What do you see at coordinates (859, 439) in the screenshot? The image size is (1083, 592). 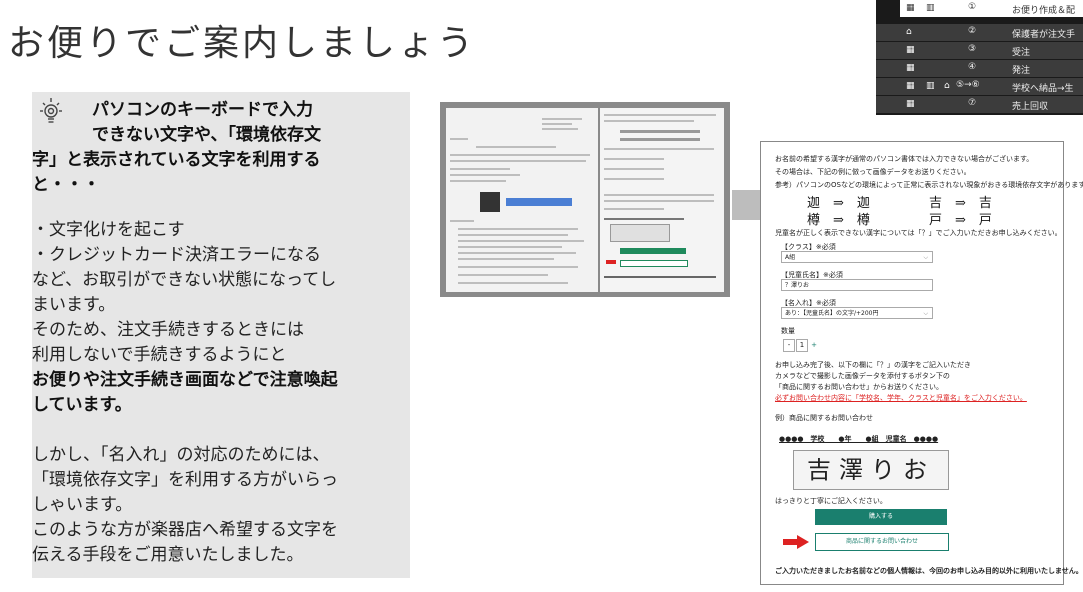 I see `sample-header: ●●●● 学校 ●年 ●組 児童名 ●●●●` at bounding box center [859, 439].